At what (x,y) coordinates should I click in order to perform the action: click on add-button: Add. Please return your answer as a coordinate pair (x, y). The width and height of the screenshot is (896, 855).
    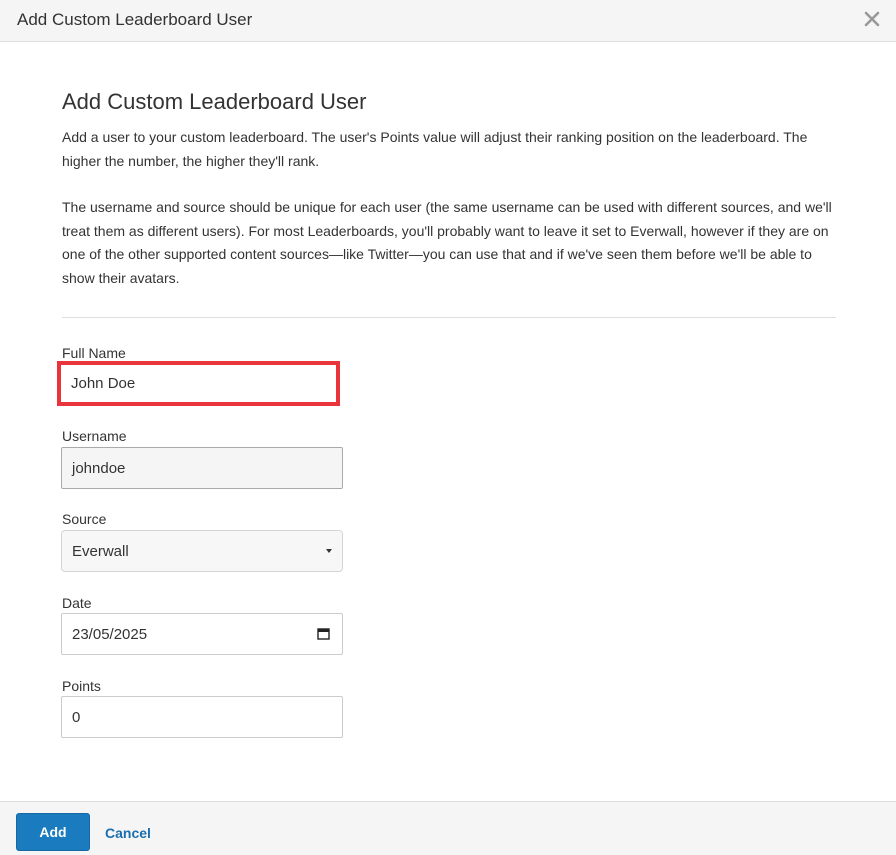
    Looking at the image, I should click on (53, 832).